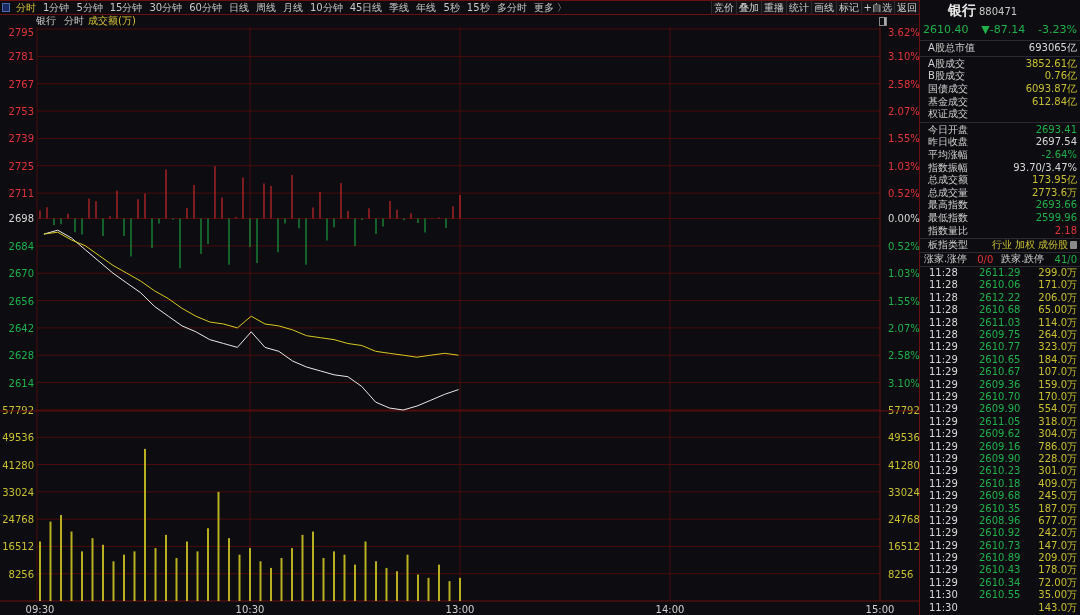 This screenshot has height=615, width=1080. What do you see at coordinates (74, 21) in the screenshot?
I see `chart-mode: 分时` at bounding box center [74, 21].